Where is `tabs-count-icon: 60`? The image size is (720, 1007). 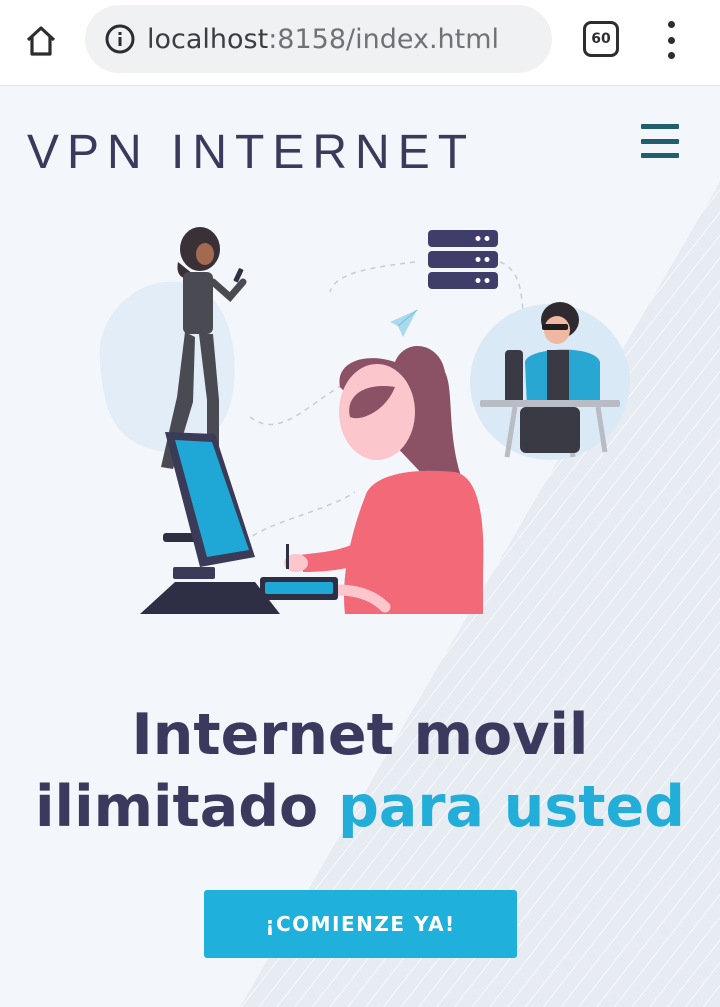 tabs-count-icon: 60 is located at coordinates (601, 39).